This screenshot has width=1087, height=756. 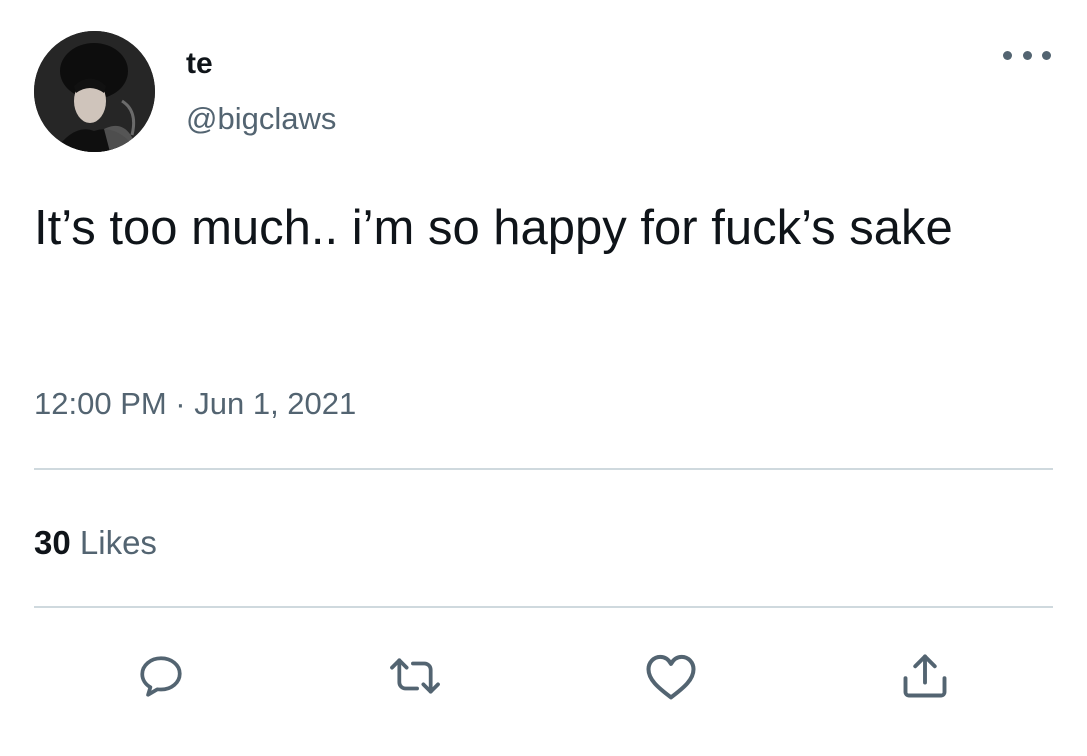 I want to click on reply-icon, so click(x=161, y=676).